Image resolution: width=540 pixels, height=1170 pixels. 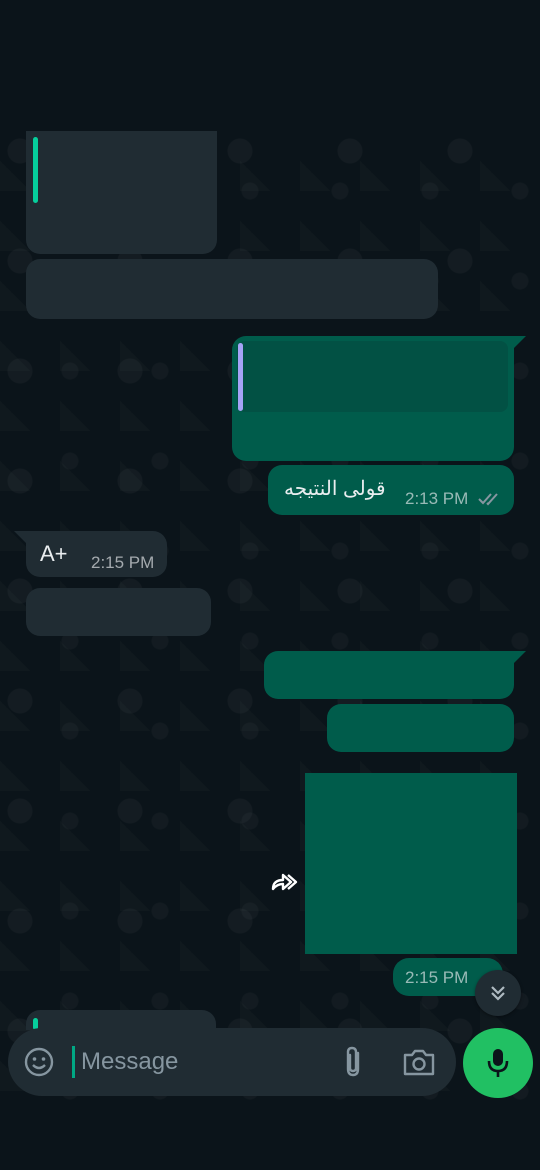 I want to click on quoted-message, so click(x=372, y=376).